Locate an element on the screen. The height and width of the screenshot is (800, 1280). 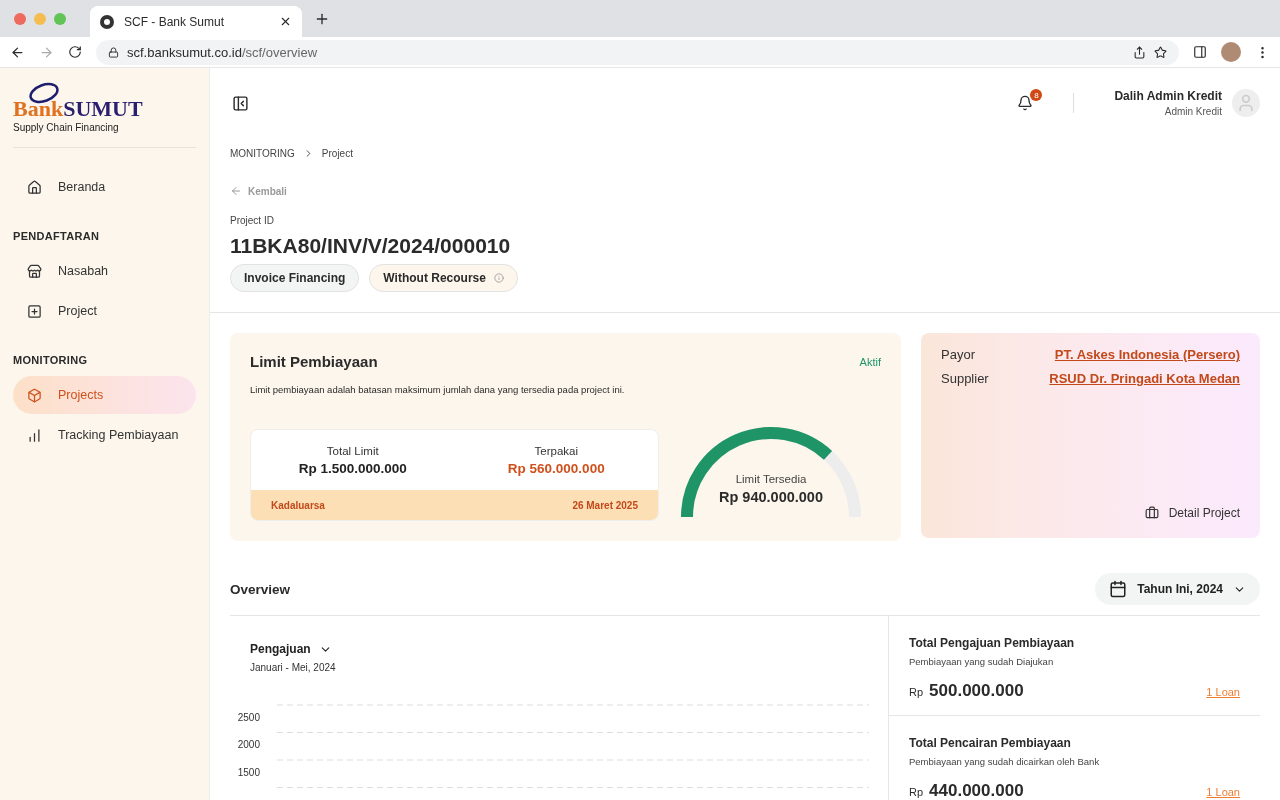
status-label: Aktif is located at coordinates (870, 361).